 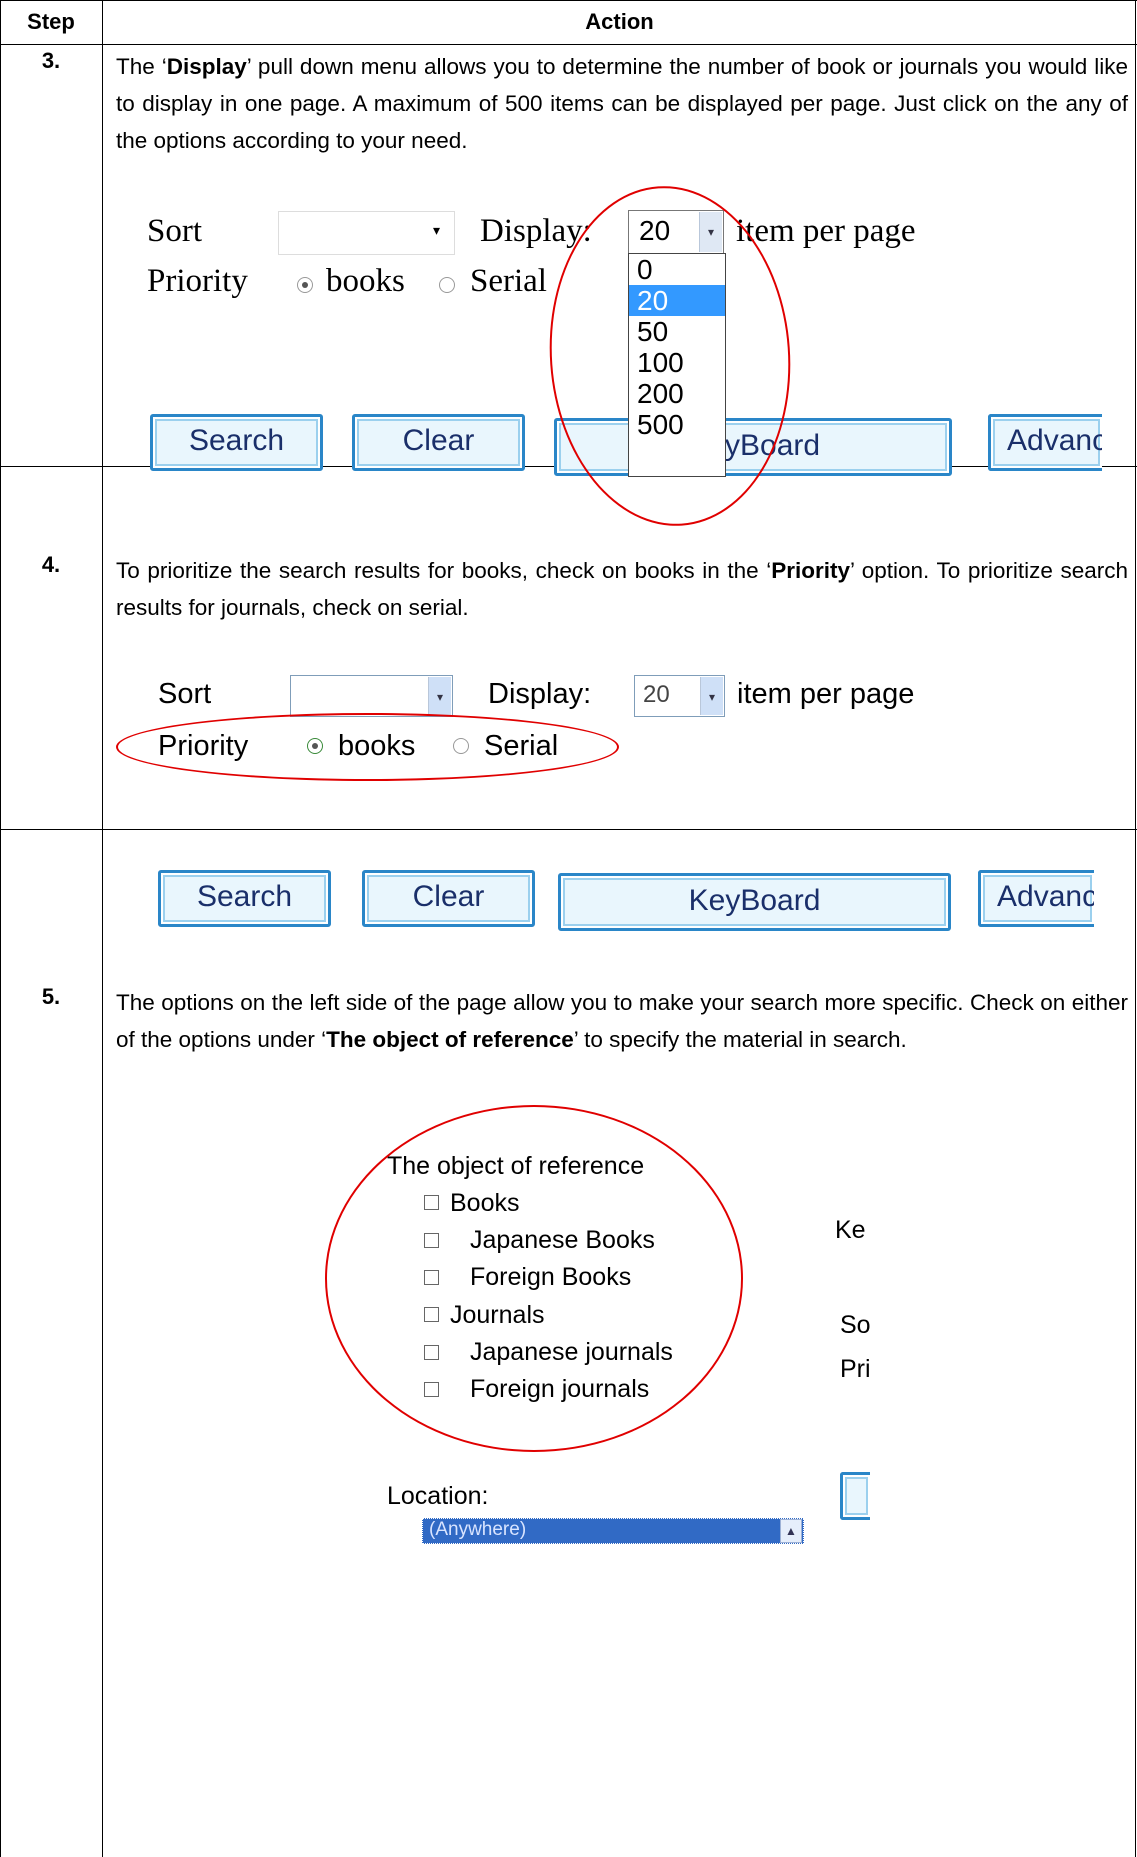 I want to click on foreign-journals-label: Foreign journals, so click(x=560, y=1389).